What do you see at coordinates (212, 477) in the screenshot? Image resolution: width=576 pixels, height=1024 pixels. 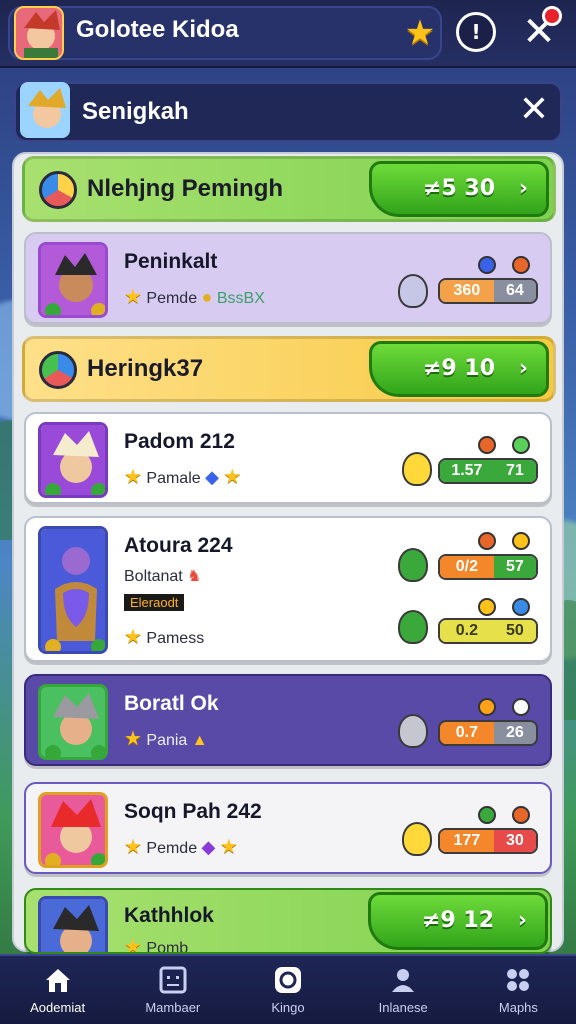 I see `gem-icon: ◆` at bounding box center [212, 477].